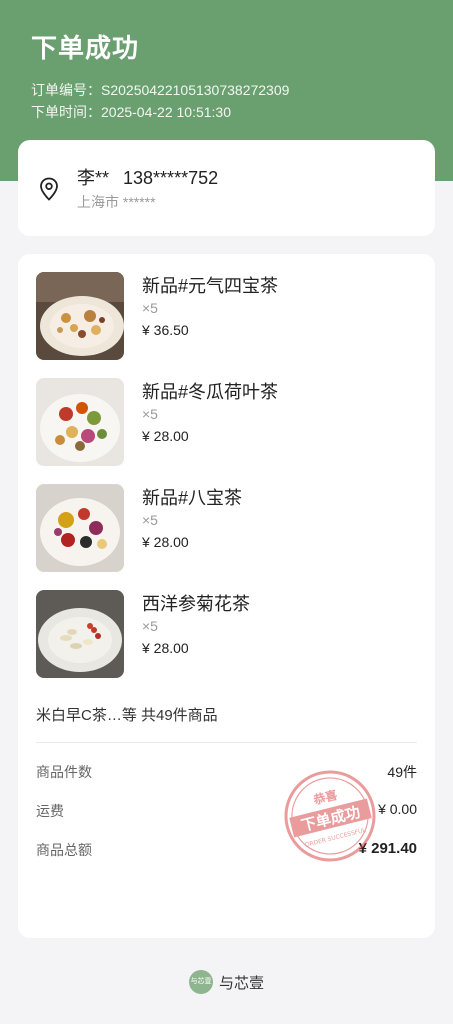  I want to click on shipping-value: ¥ 0.00, so click(397, 809).